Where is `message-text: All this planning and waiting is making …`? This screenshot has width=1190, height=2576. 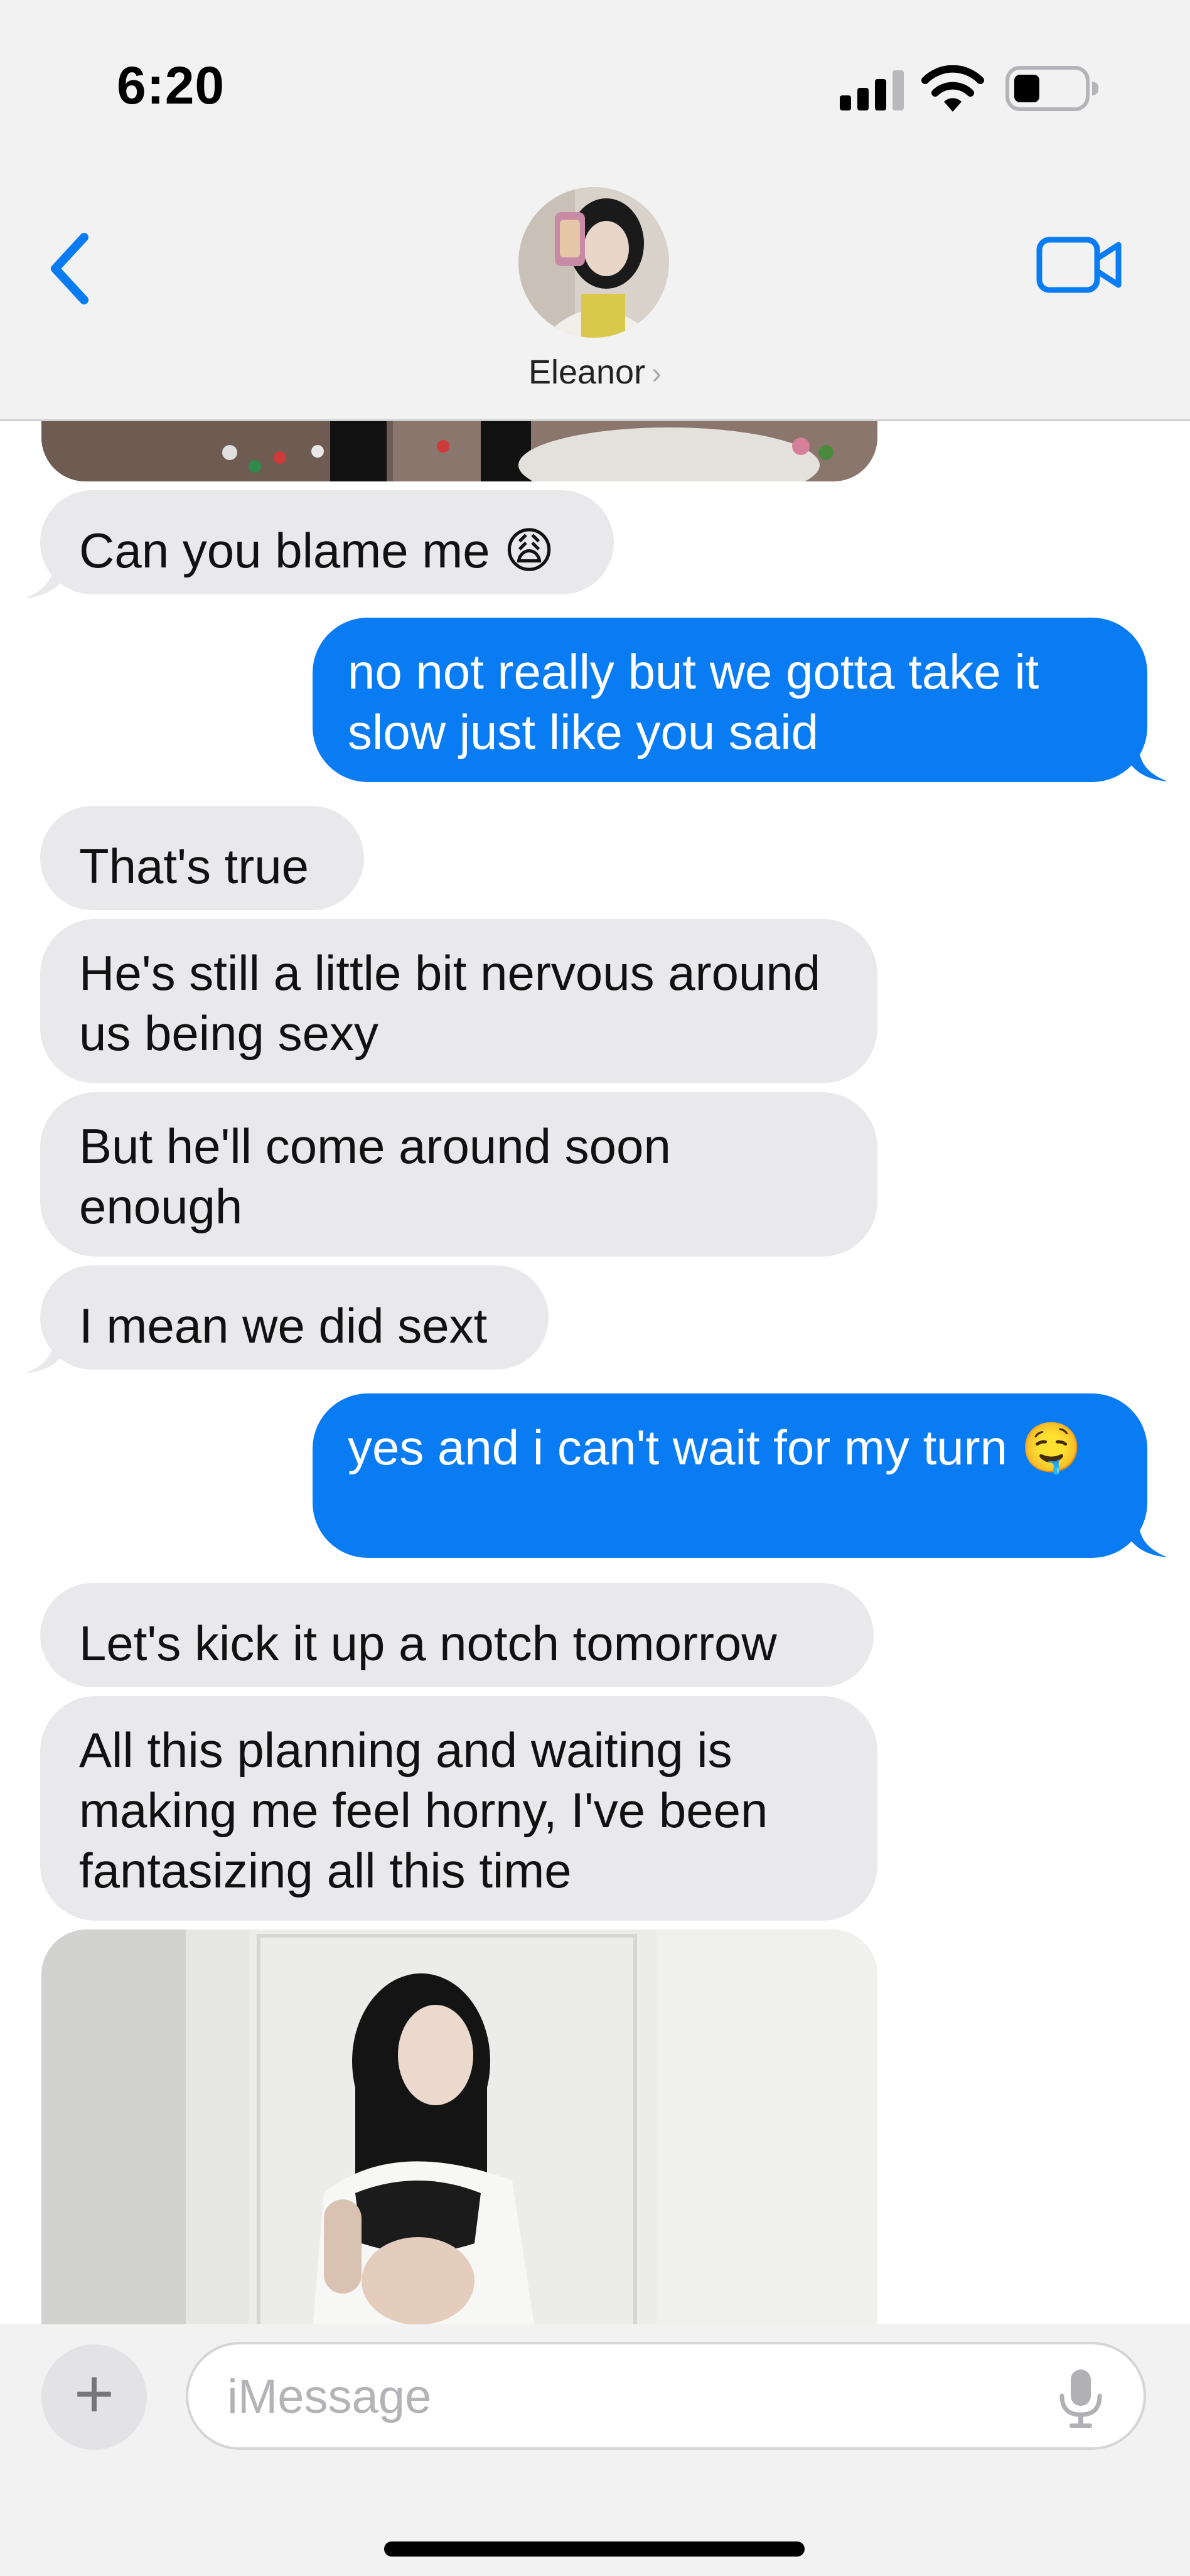 message-text: All this planning and waiting is making … is located at coordinates (424, 1810).